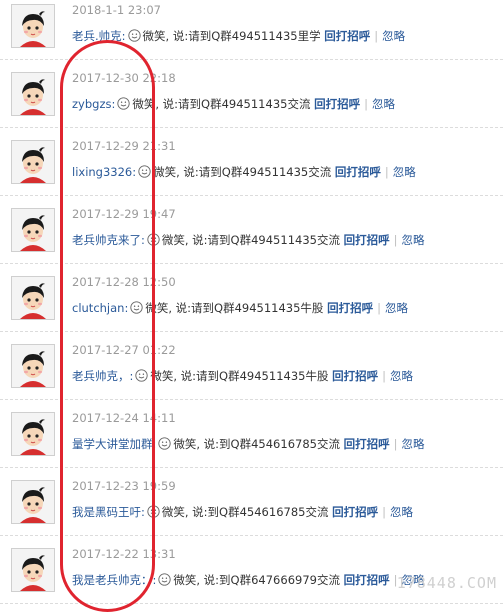  What do you see at coordinates (124, 350) in the screenshot?
I see `timestamp: 2017-12-27 01:22` at bounding box center [124, 350].